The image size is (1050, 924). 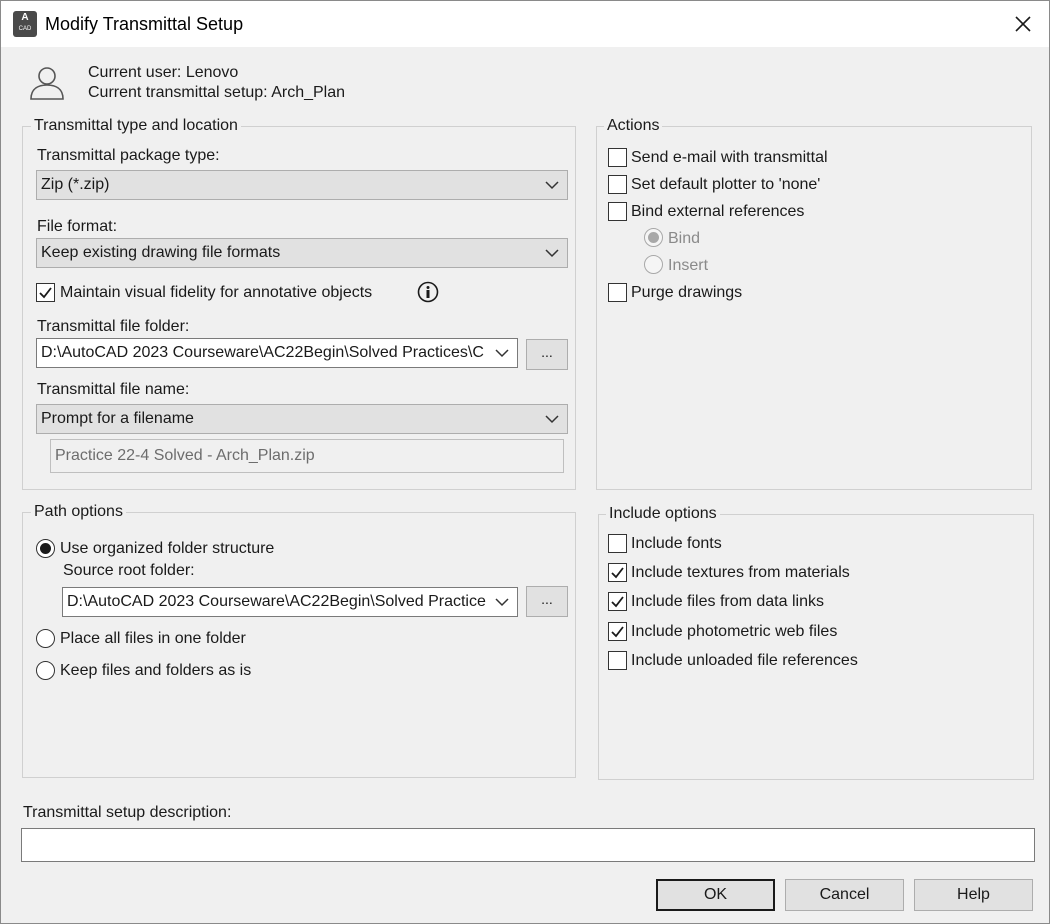 What do you see at coordinates (302, 185) in the screenshot?
I see `package-type-dropdown: Zip (*.zip)` at bounding box center [302, 185].